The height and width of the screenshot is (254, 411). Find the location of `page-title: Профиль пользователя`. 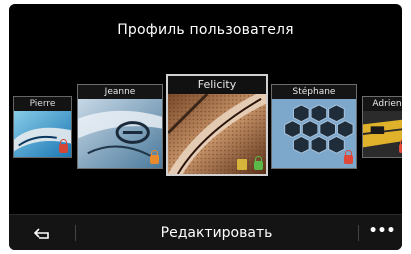

page-title: Профиль пользователя is located at coordinates (205, 30).